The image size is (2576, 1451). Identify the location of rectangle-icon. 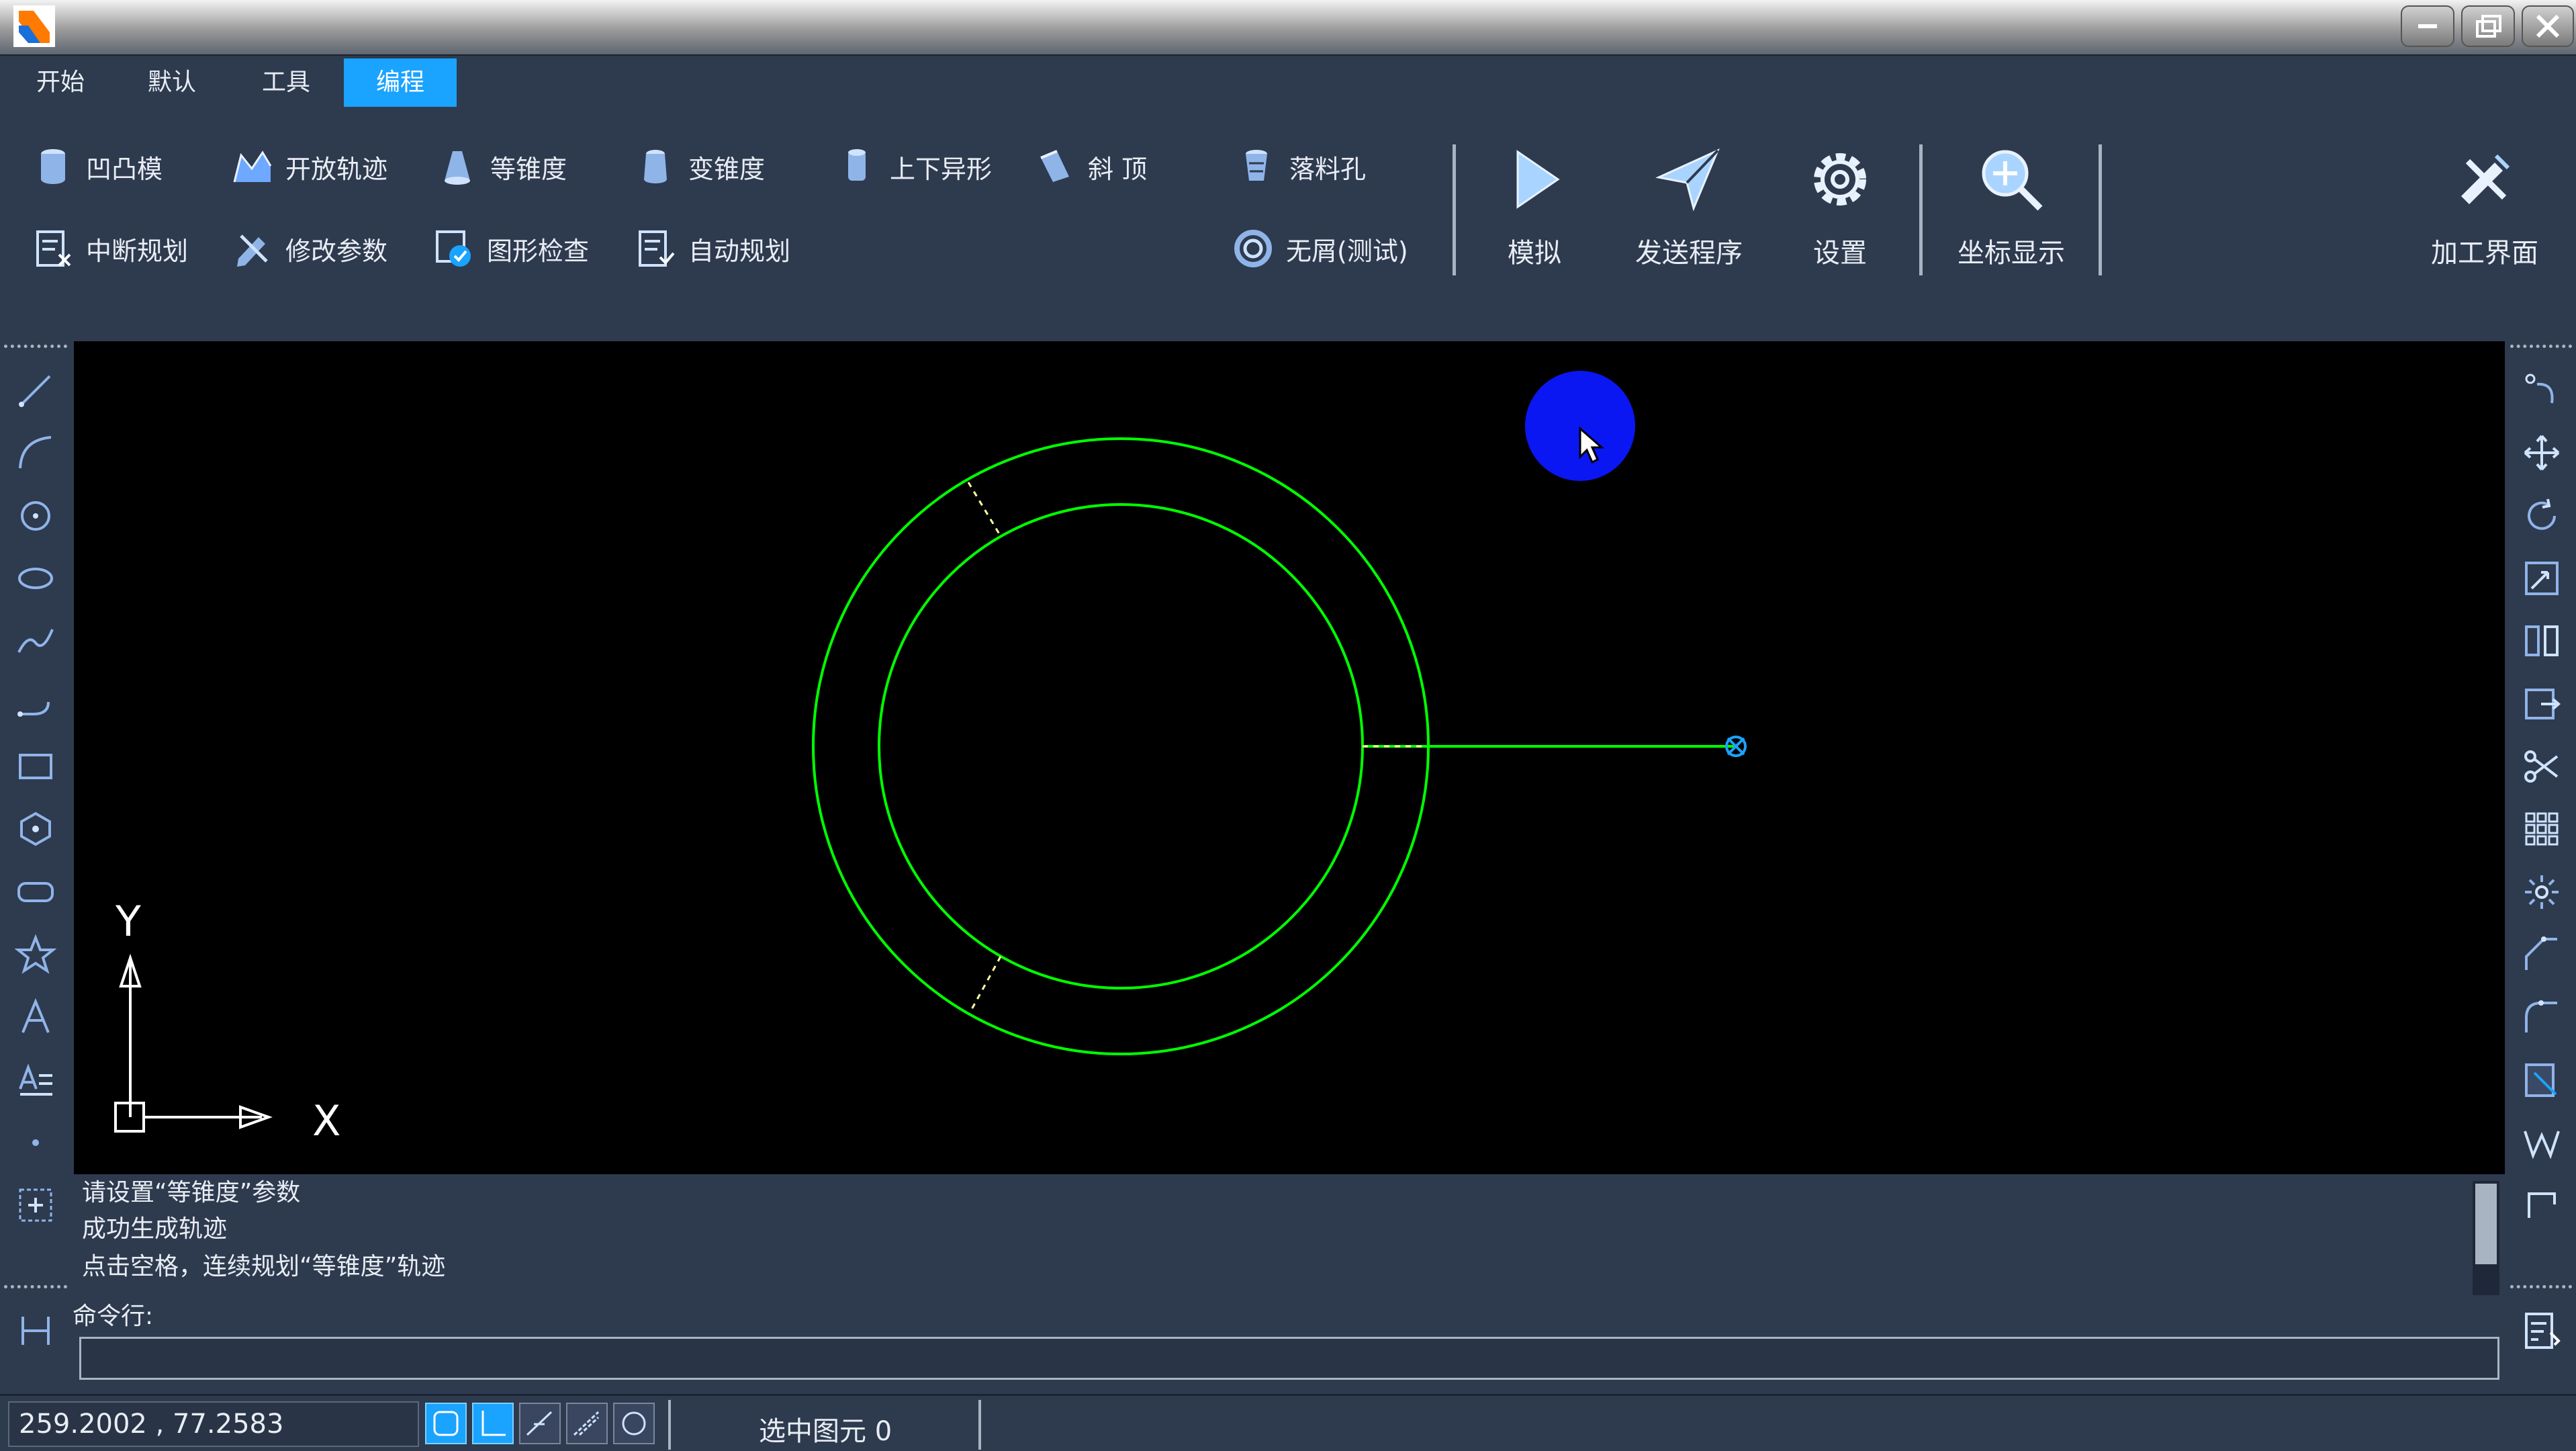
(35, 766).